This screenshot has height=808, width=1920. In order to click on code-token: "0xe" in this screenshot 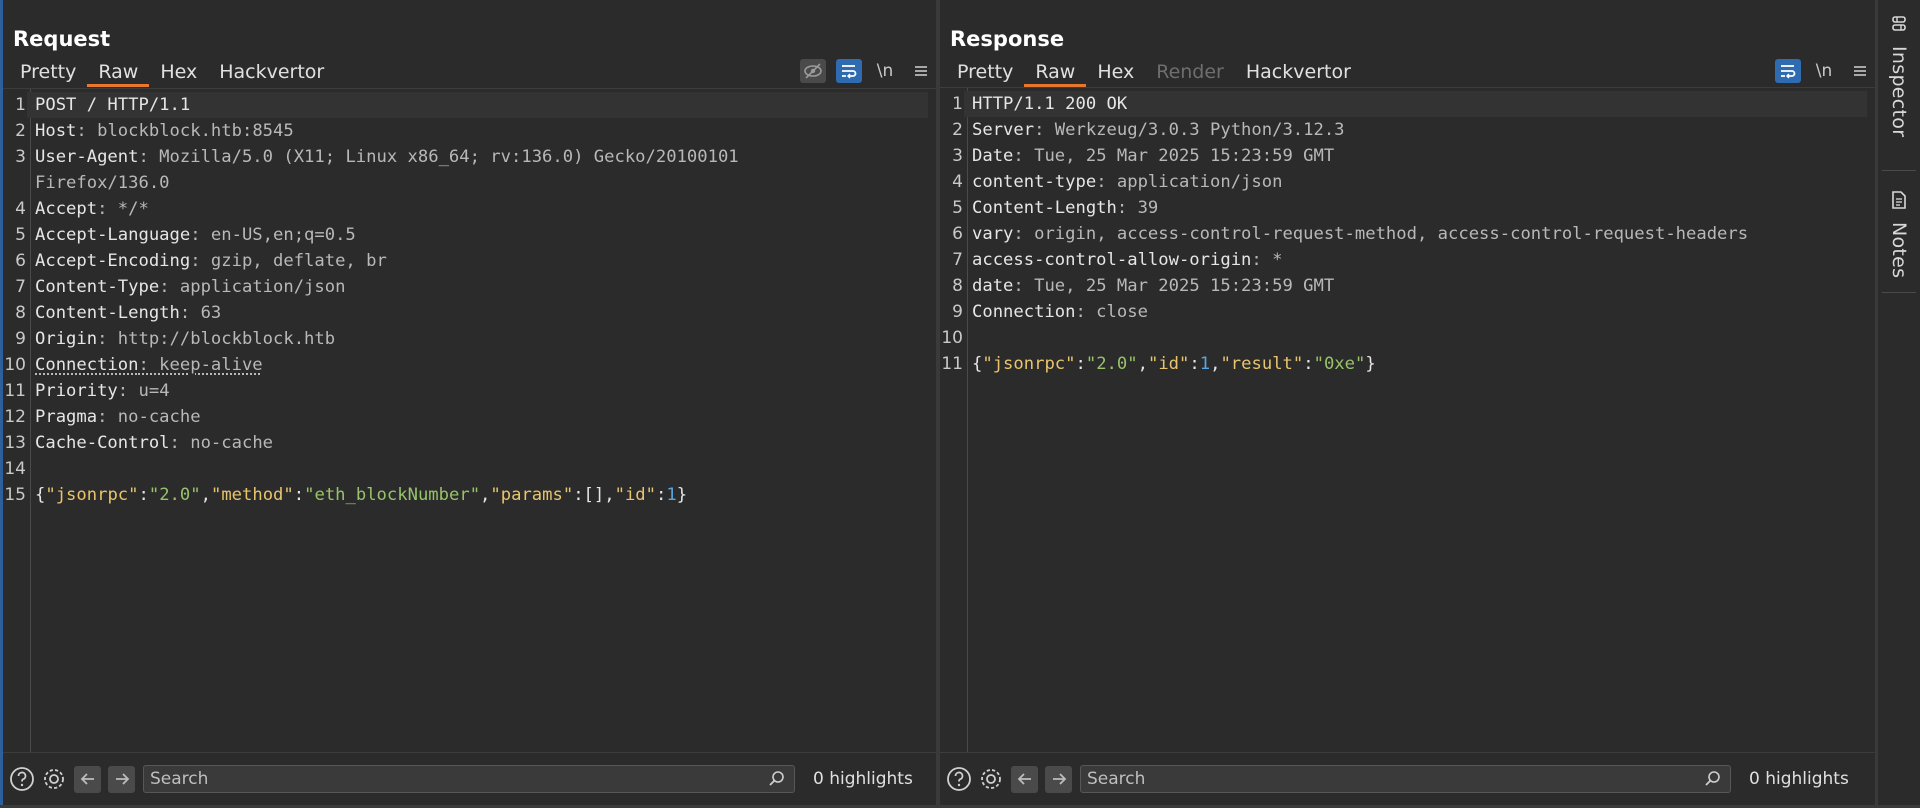, I will do `click(1339, 364)`.